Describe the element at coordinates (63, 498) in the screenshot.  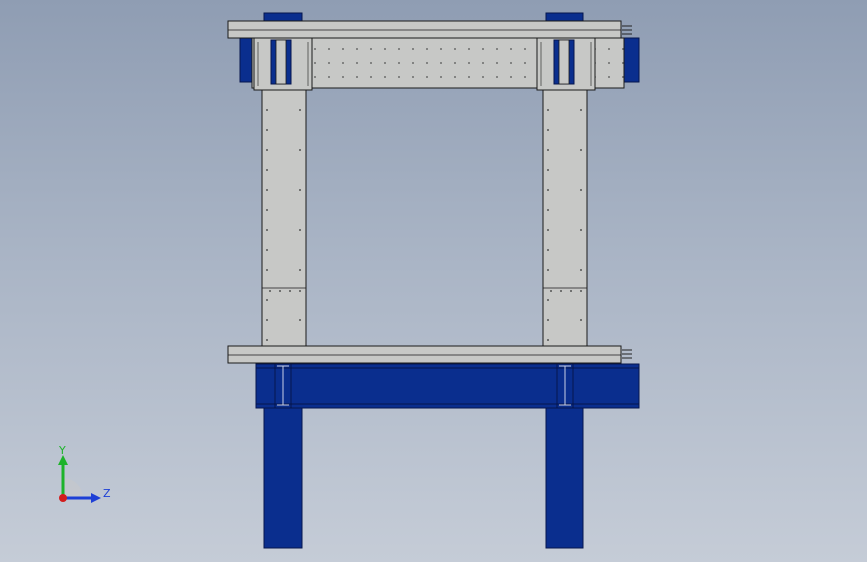
I see `axis-x-dot` at that location.